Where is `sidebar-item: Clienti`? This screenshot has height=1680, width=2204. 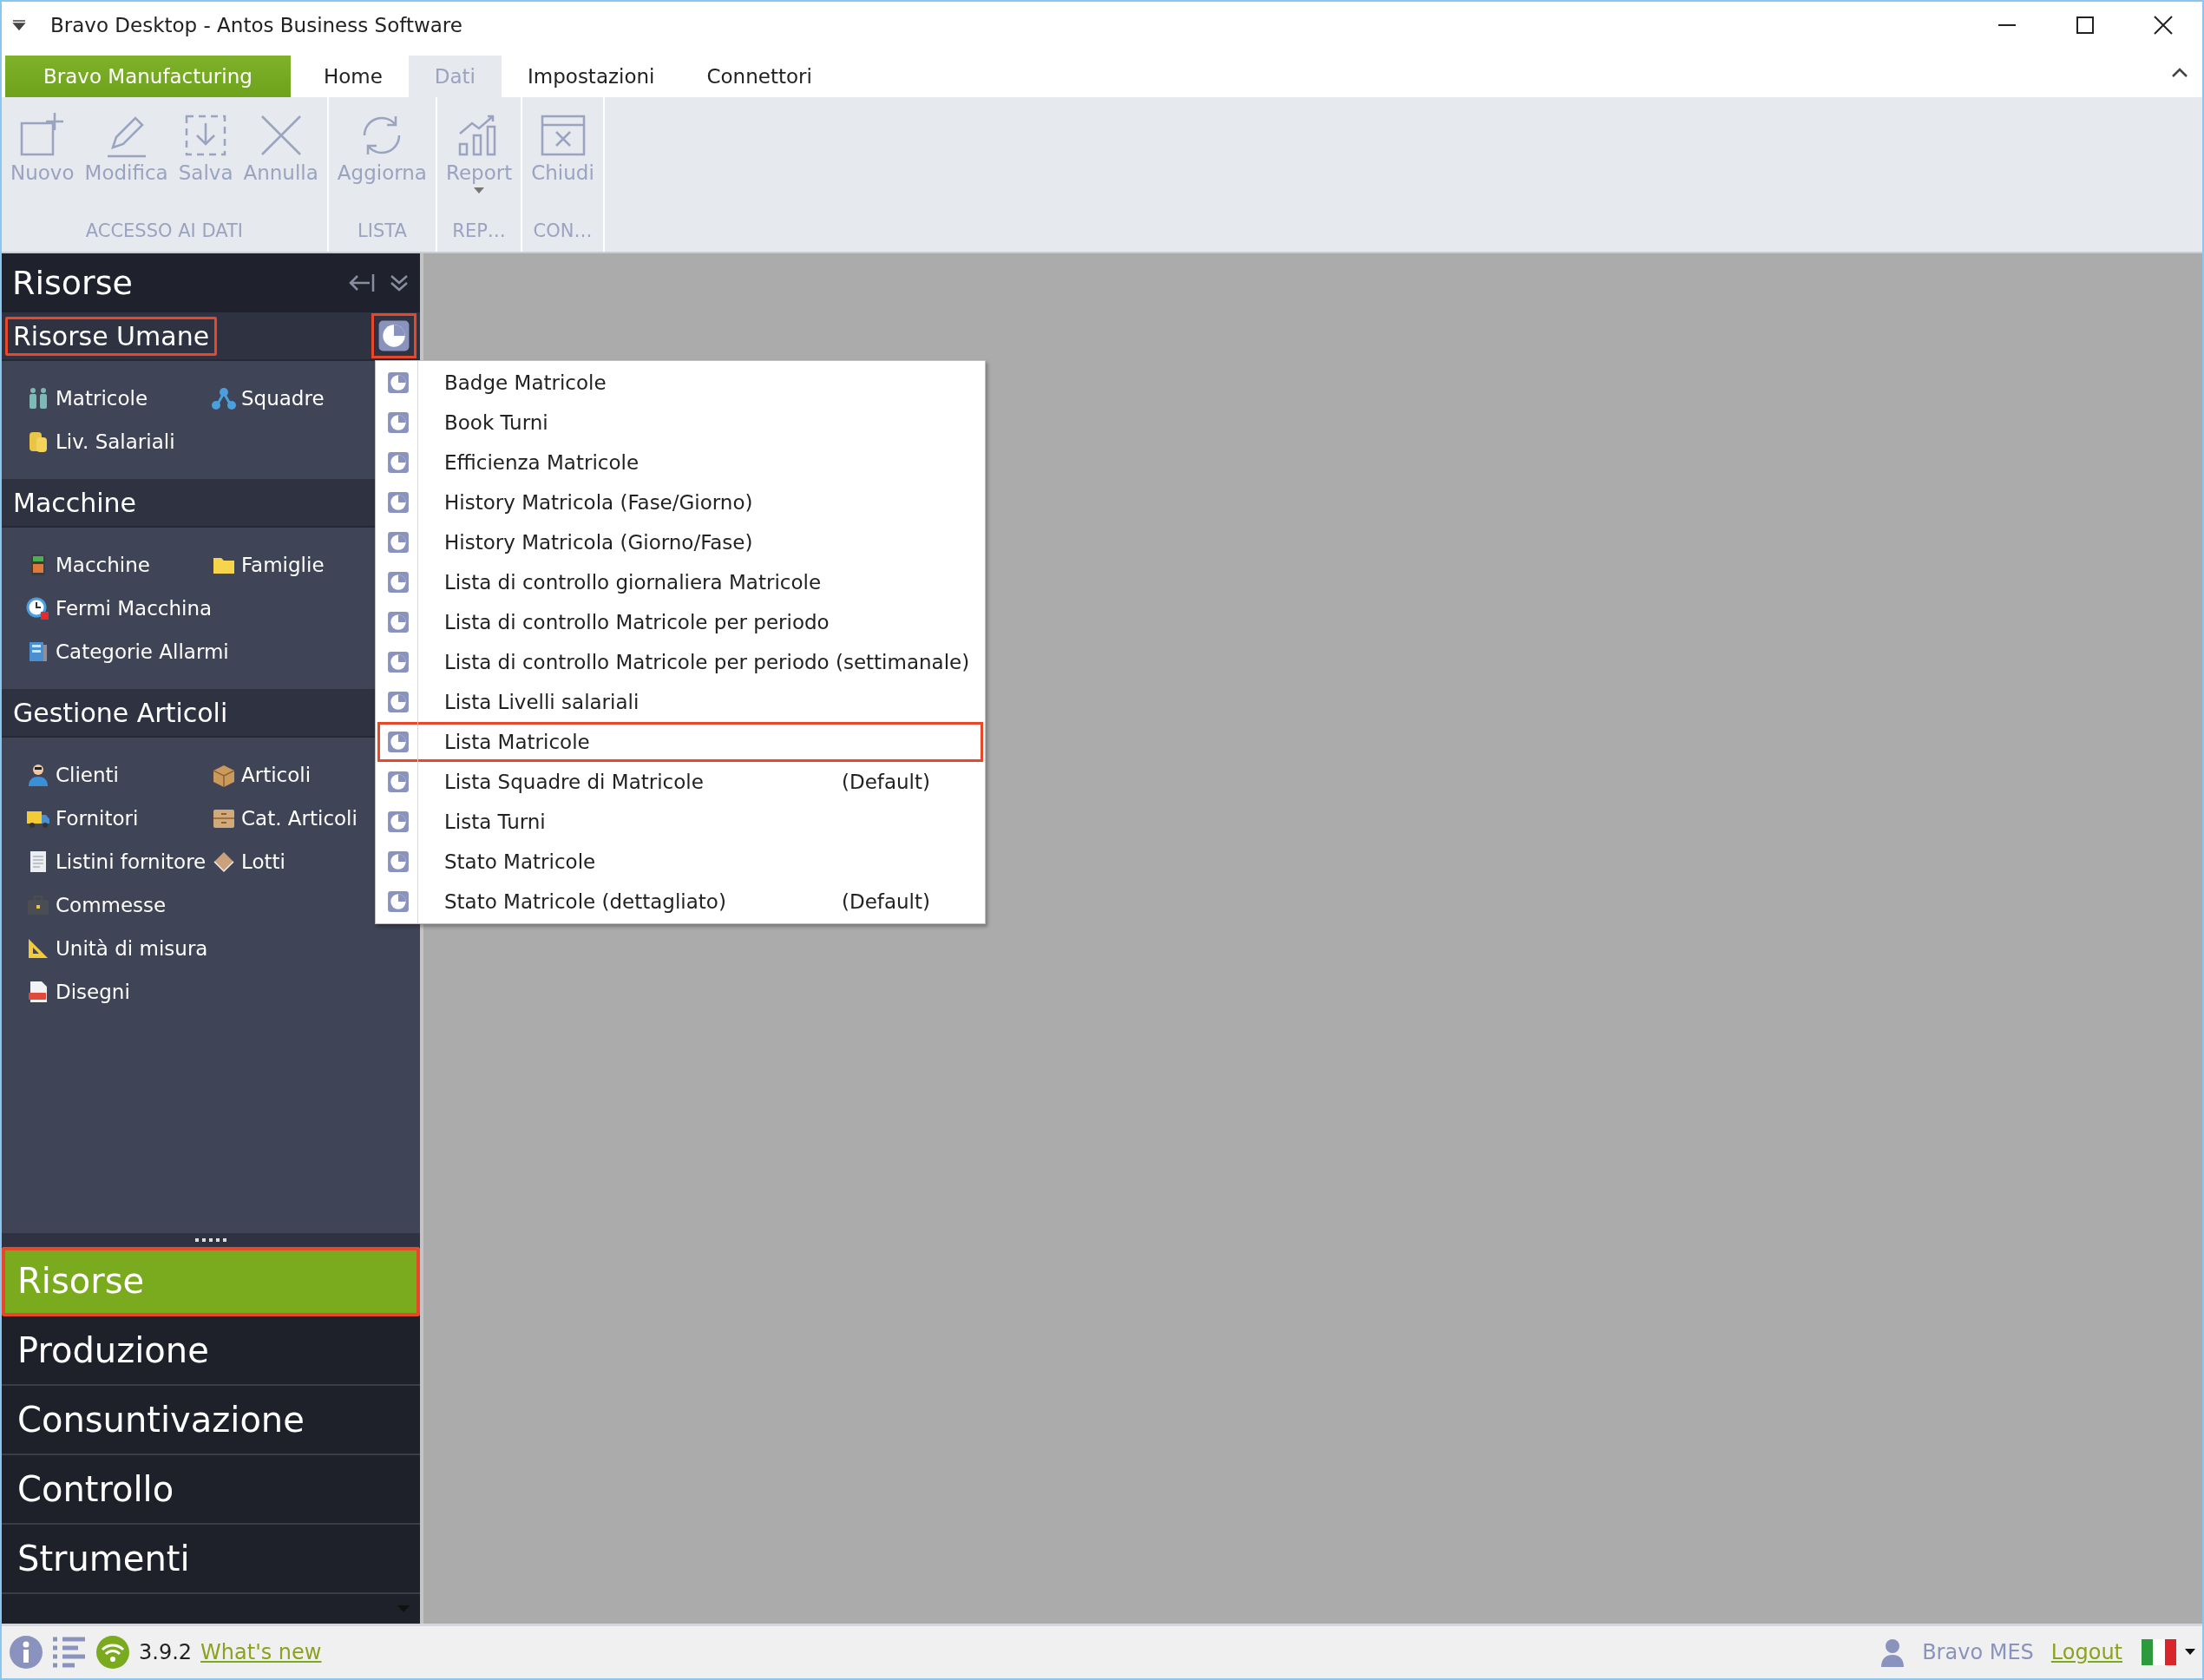
sidebar-item: Clienti is located at coordinates (119, 775).